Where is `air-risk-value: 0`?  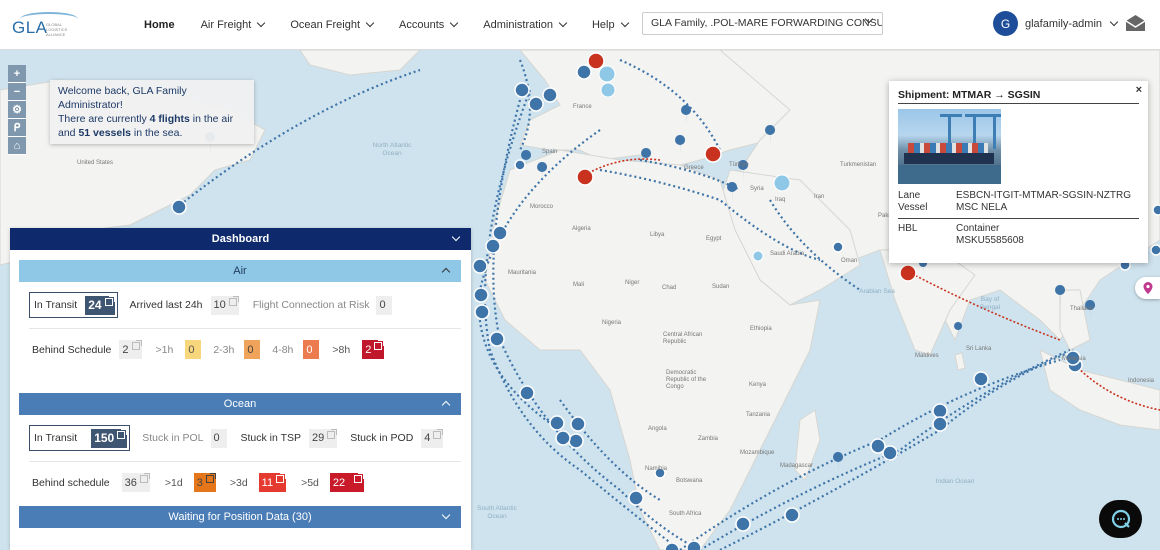
air-risk-value: 0 is located at coordinates (384, 305).